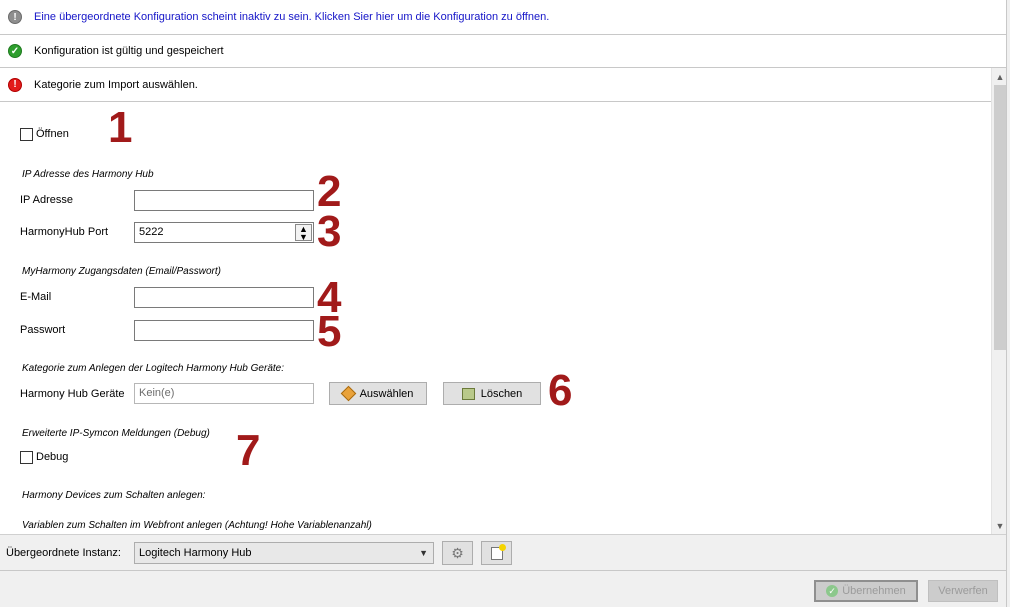  What do you see at coordinates (151, 232) in the screenshot?
I see `port-value: 5222` at bounding box center [151, 232].